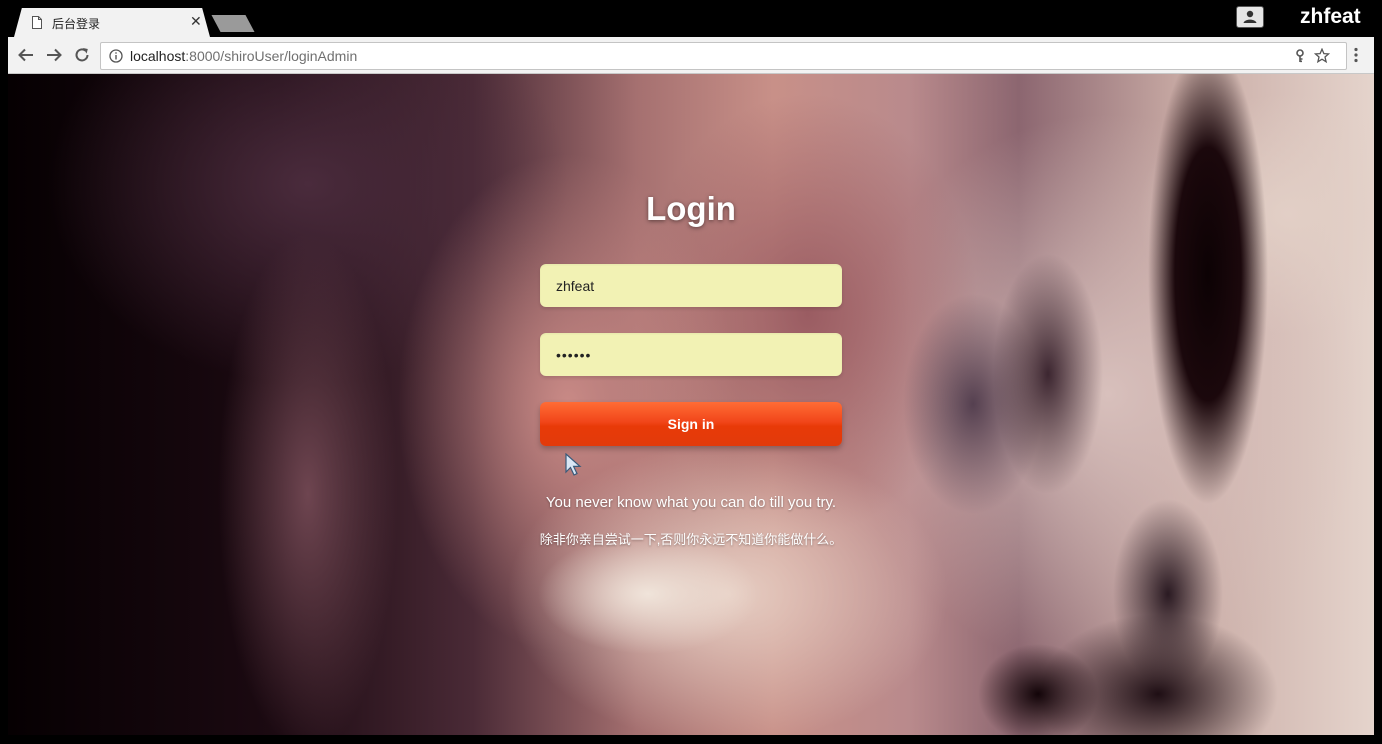 The width and height of the screenshot is (1382, 744). What do you see at coordinates (573, 464) in the screenshot?
I see `mouse-cursor-icon` at bounding box center [573, 464].